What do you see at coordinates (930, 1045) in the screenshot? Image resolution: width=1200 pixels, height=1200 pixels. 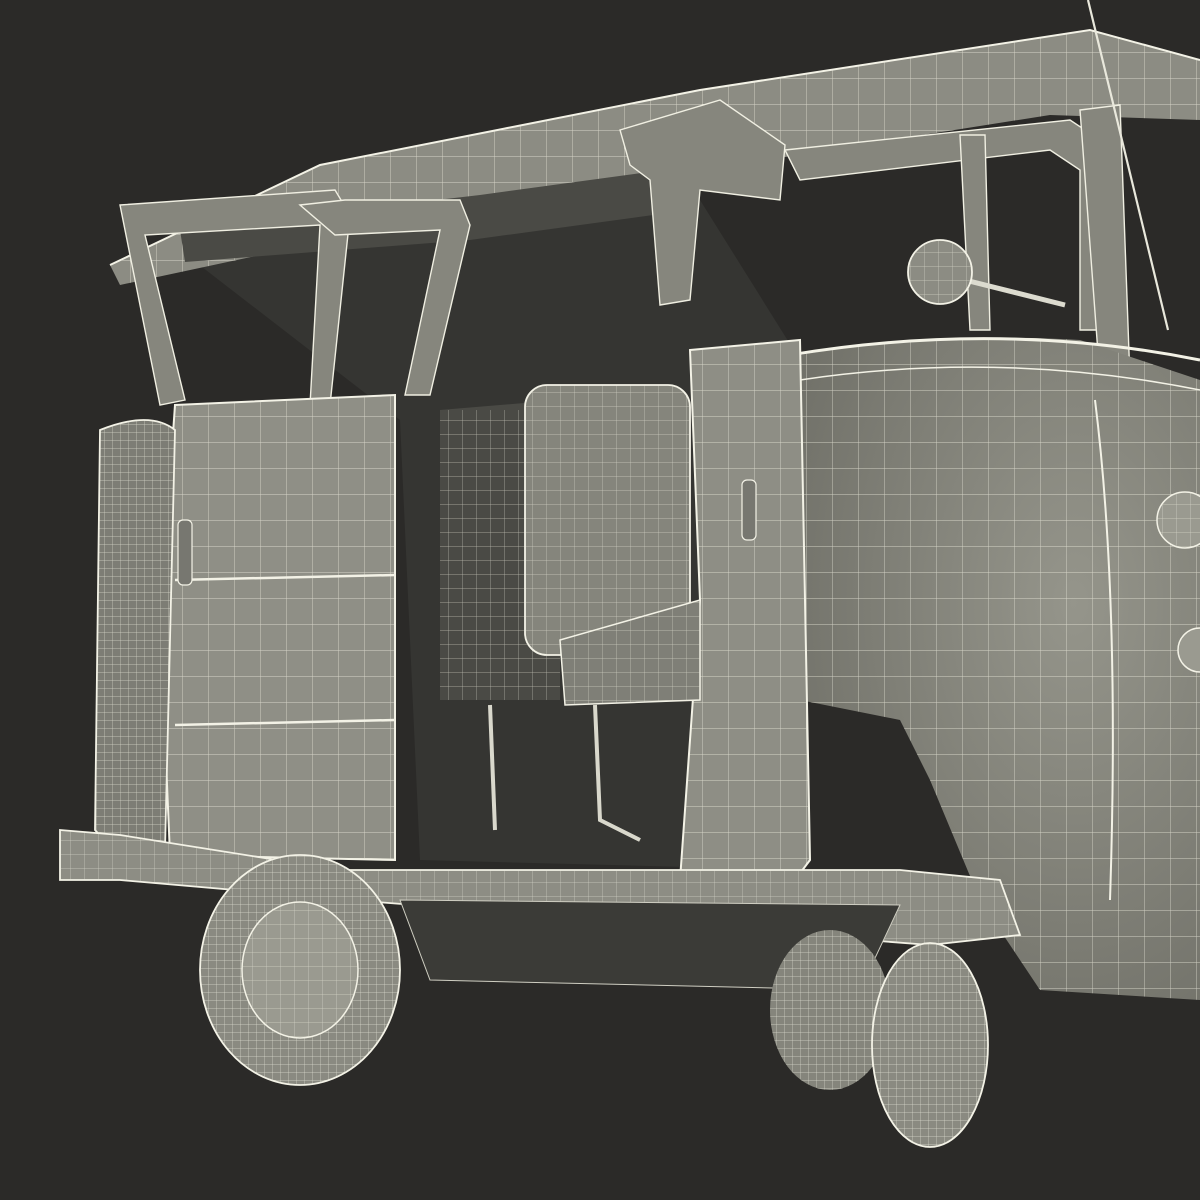 I see `wheel-right` at bounding box center [930, 1045].